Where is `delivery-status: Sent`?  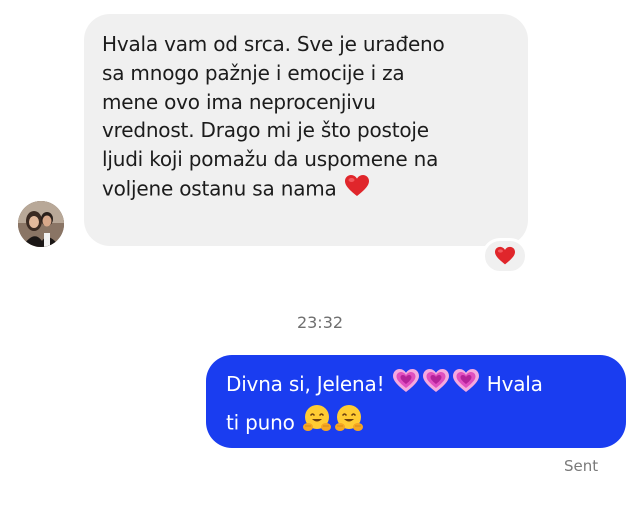 delivery-status: Sent is located at coordinates (581, 466).